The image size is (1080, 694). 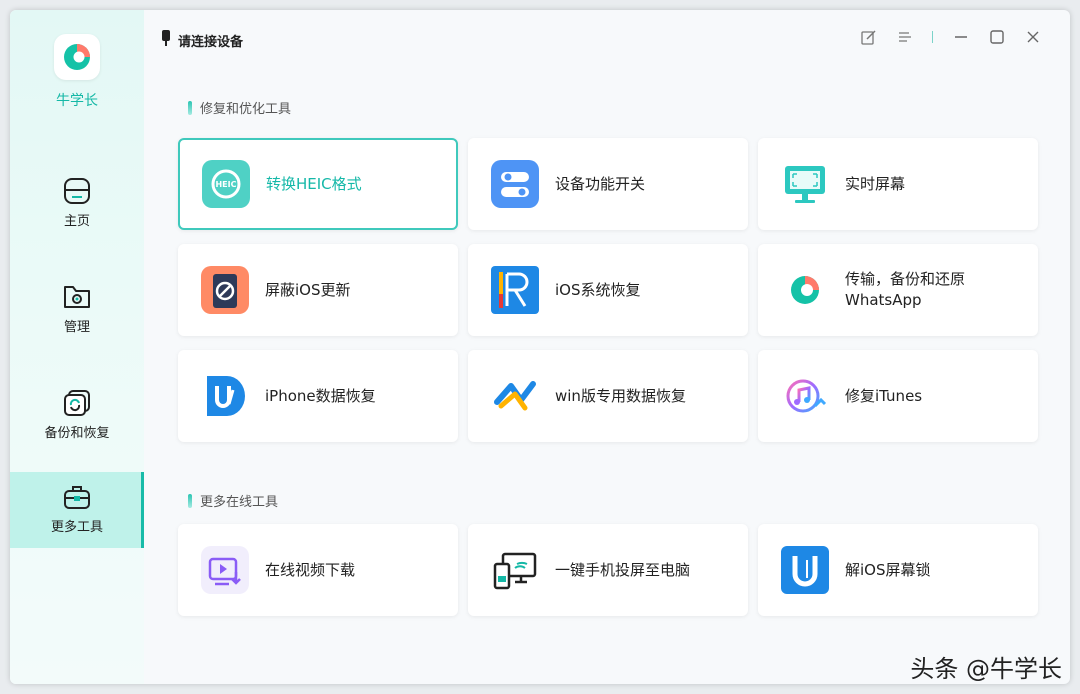 I want to click on reiboot-icon, so click(x=515, y=290).